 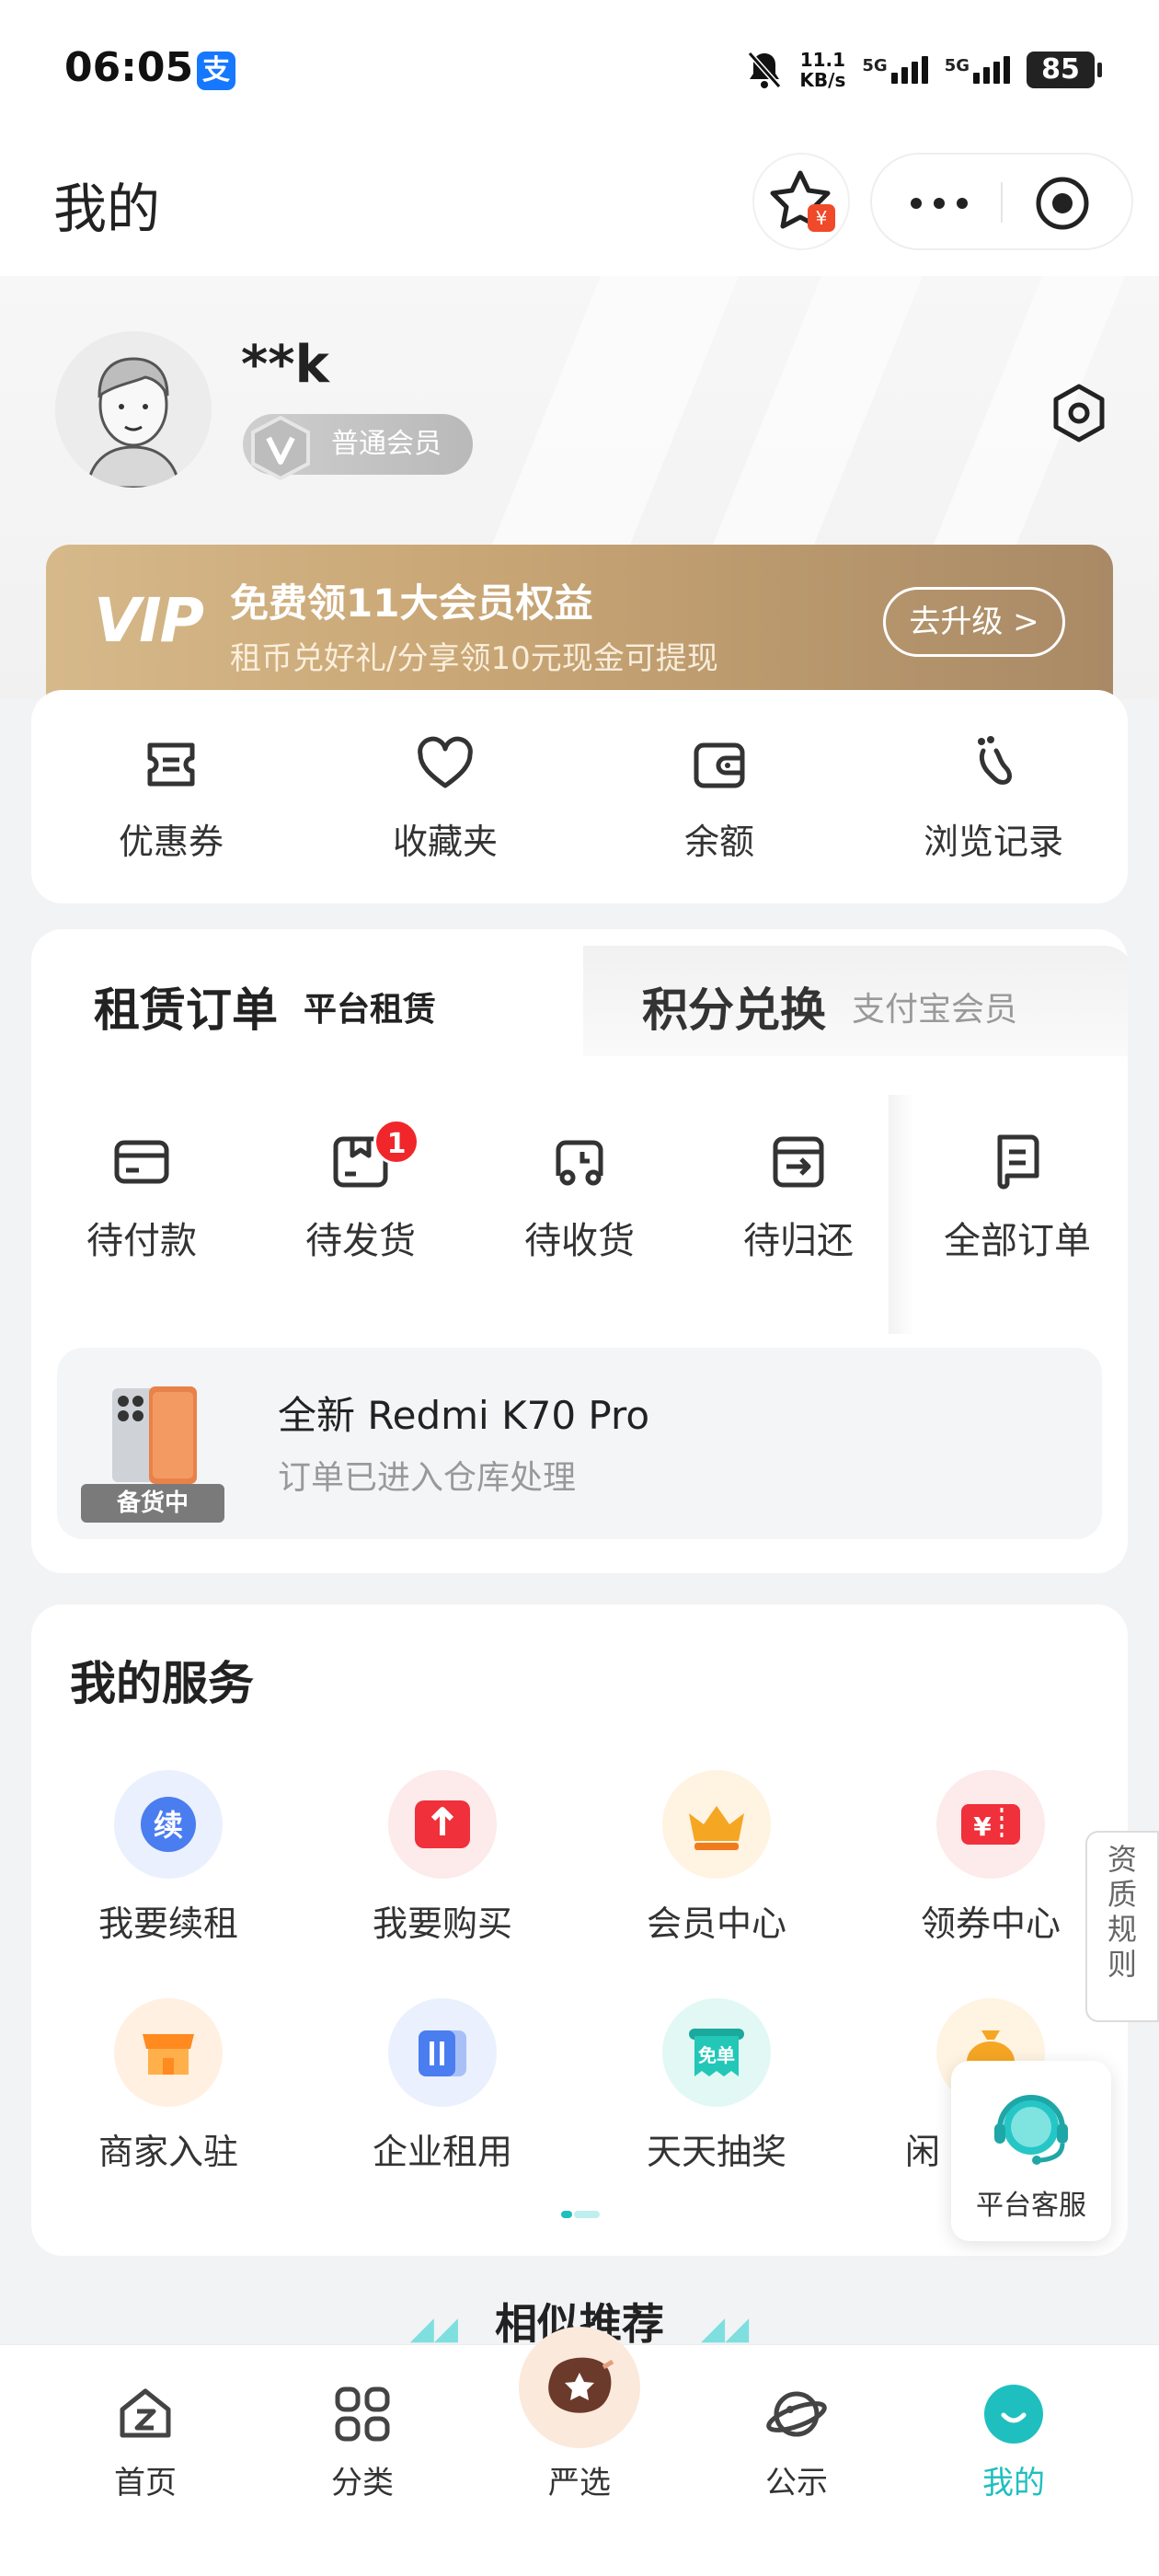 I want to click on service-member-center: 会员中心, so click(x=717, y=1858).